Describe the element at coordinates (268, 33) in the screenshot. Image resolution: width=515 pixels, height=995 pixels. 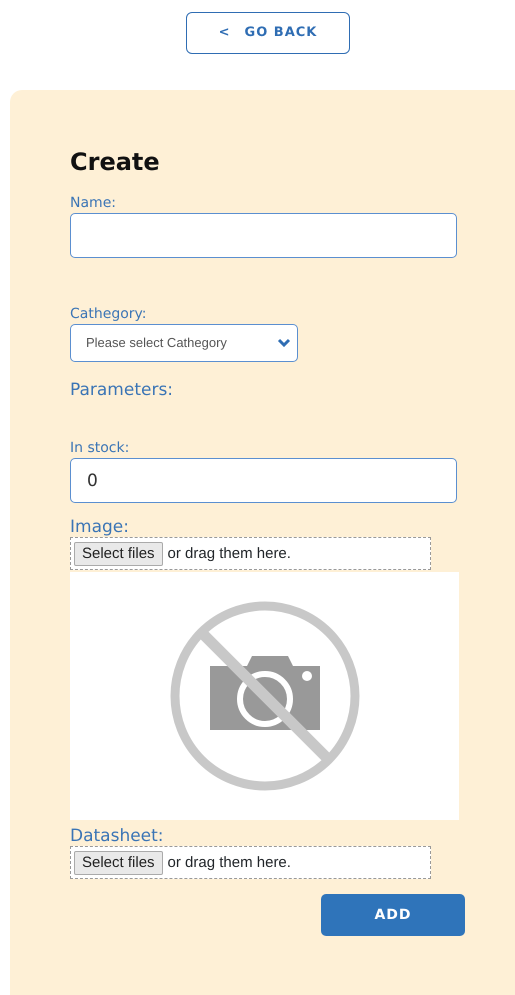
I see `back-button: < GO BACK` at that location.